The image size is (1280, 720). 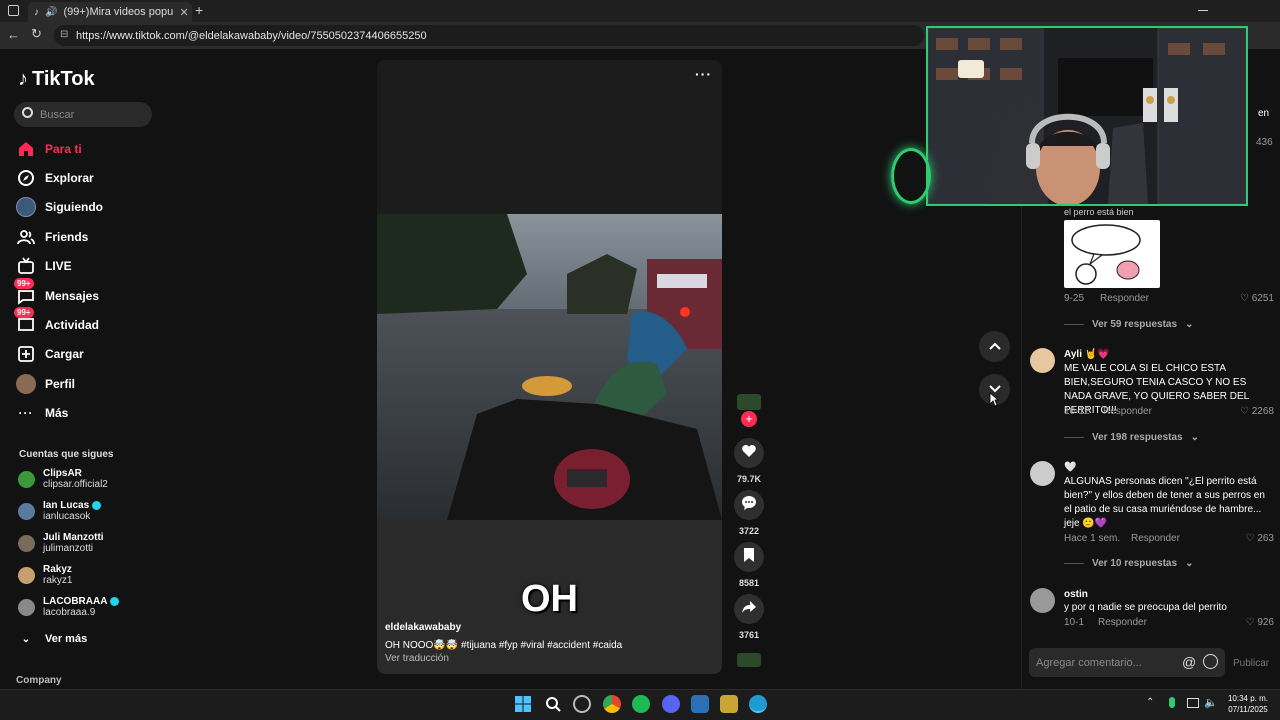 What do you see at coordinates (641, 704) in the screenshot?
I see `spotify-icon` at bounding box center [641, 704].